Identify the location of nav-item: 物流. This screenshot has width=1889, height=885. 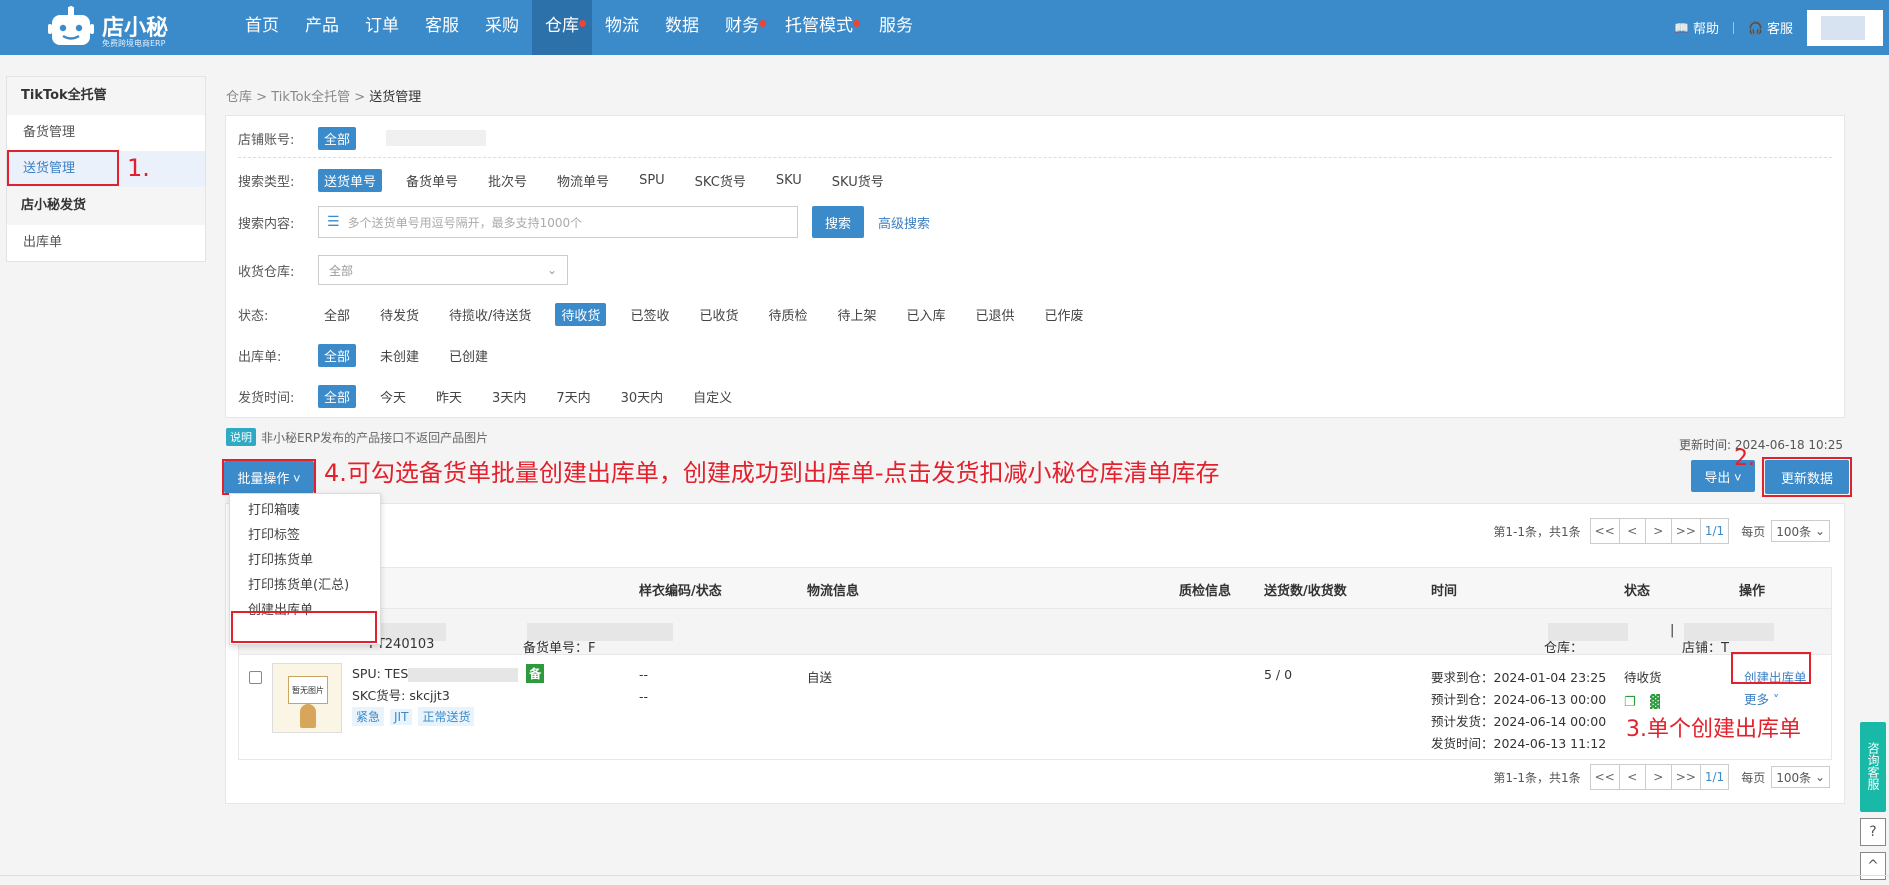
(622, 27).